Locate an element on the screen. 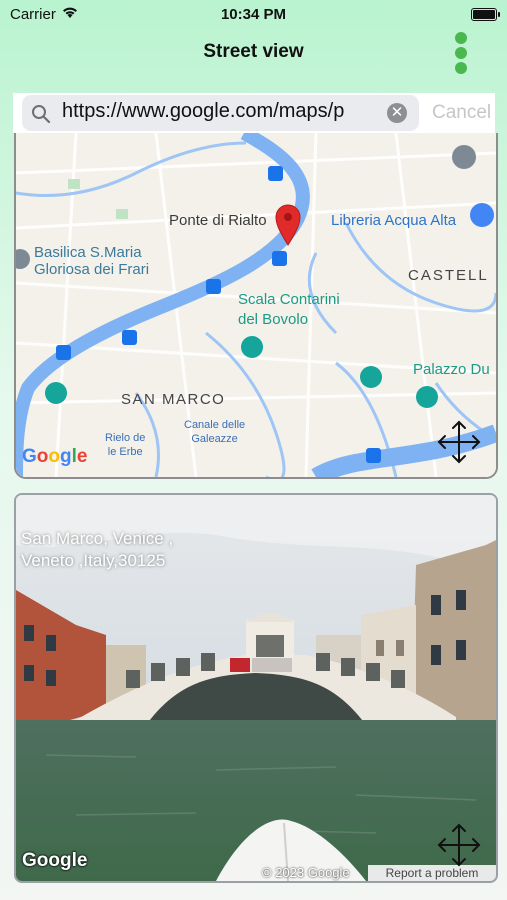 The width and height of the screenshot is (507, 900). map-label-rielo: Rielo de le Erbe is located at coordinates (125, 445).